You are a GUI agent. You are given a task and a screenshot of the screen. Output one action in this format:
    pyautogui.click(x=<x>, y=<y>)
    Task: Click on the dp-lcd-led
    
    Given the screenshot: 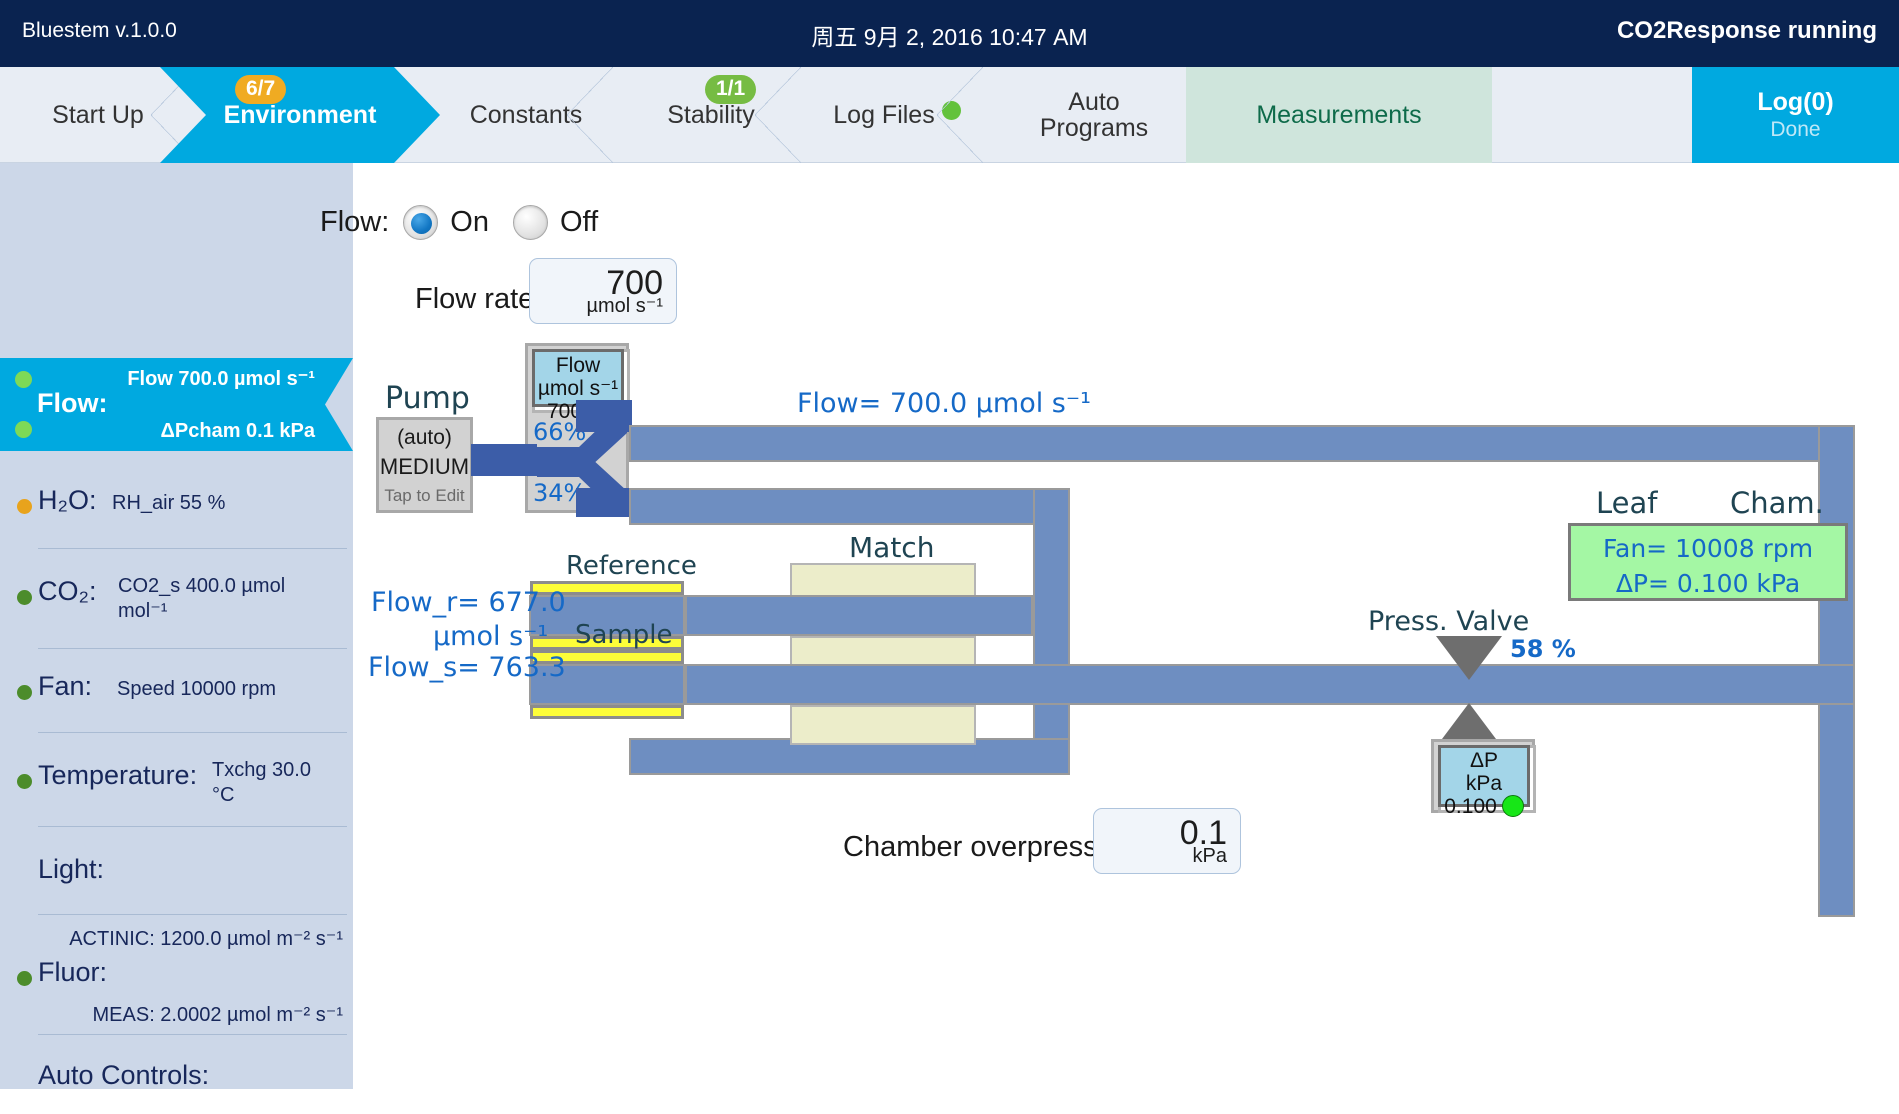 What is the action you would take?
    pyautogui.click(x=1512, y=806)
    